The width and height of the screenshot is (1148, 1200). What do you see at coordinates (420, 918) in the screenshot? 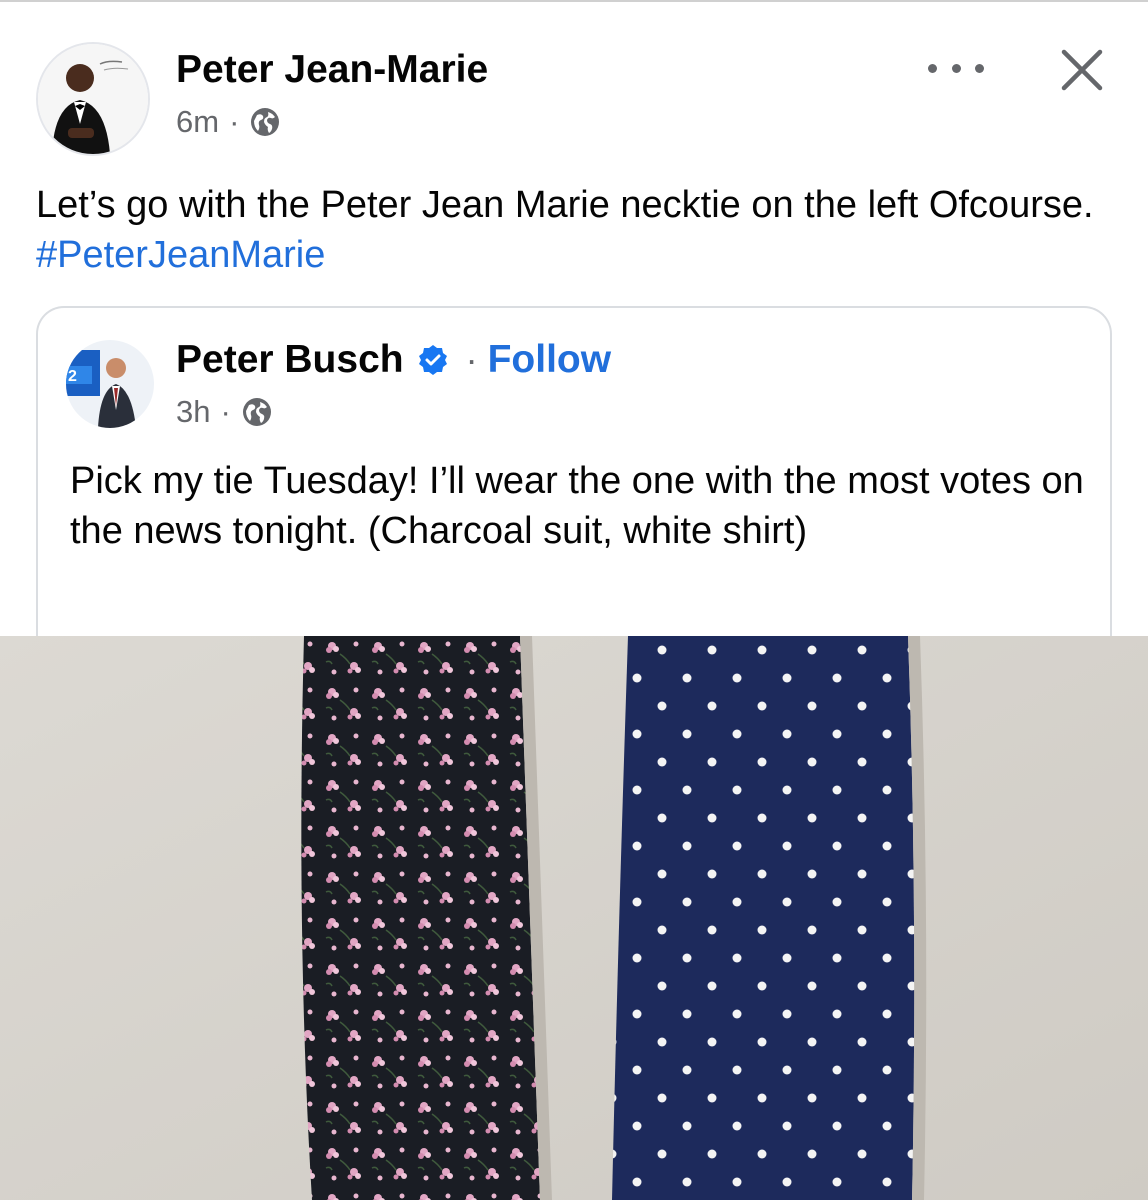
I see `floral-tie` at bounding box center [420, 918].